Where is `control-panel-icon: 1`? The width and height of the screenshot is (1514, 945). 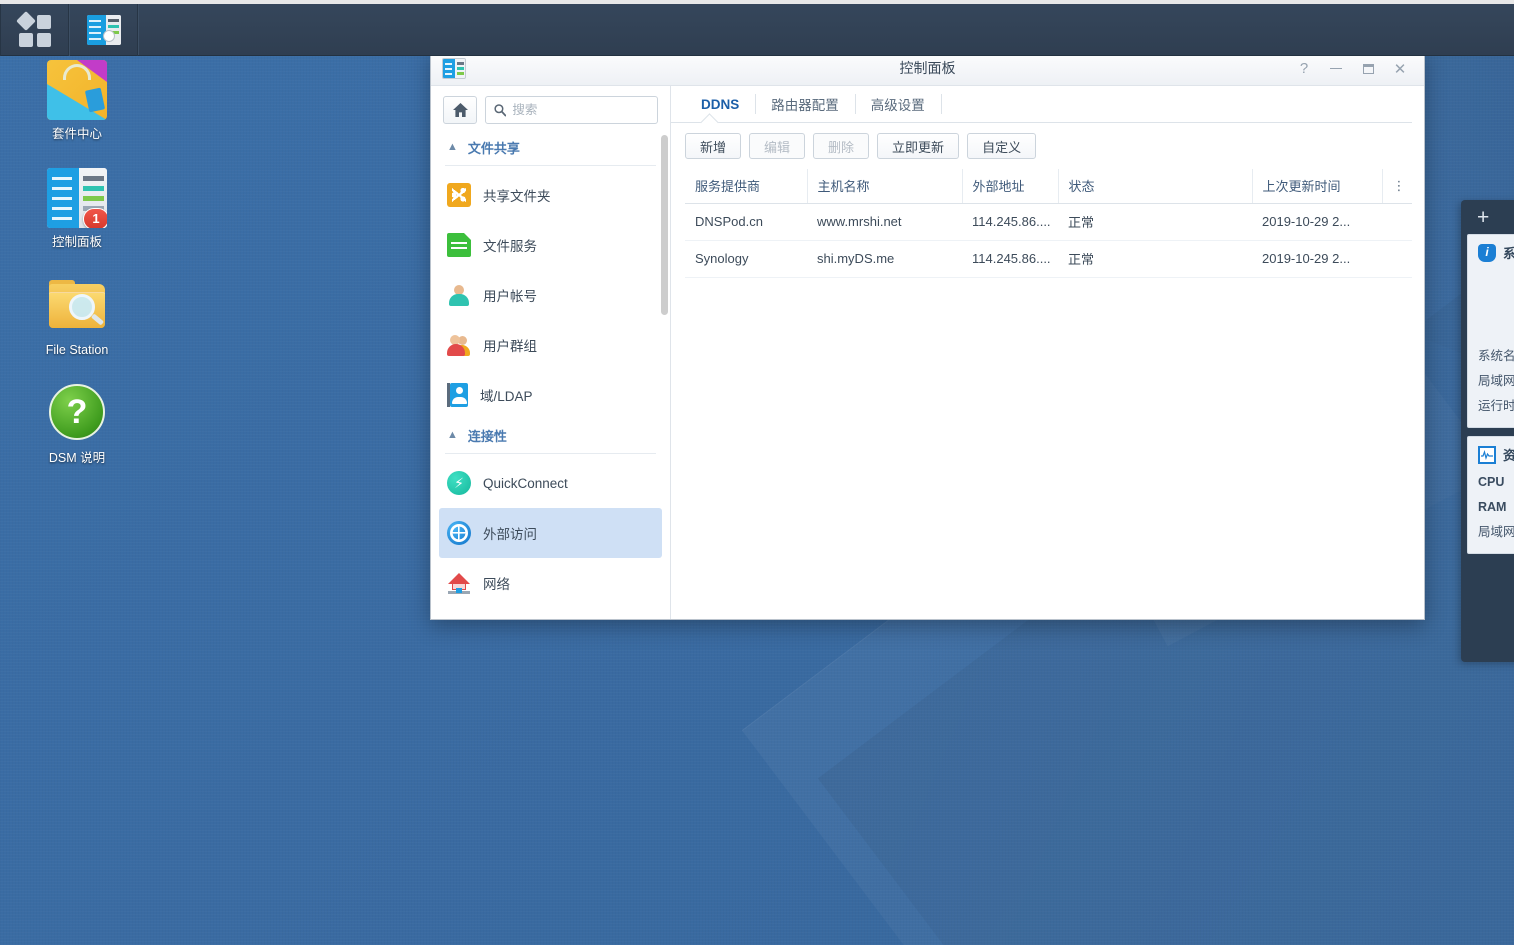
control-panel-icon: 1 is located at coordinates (77, 198).